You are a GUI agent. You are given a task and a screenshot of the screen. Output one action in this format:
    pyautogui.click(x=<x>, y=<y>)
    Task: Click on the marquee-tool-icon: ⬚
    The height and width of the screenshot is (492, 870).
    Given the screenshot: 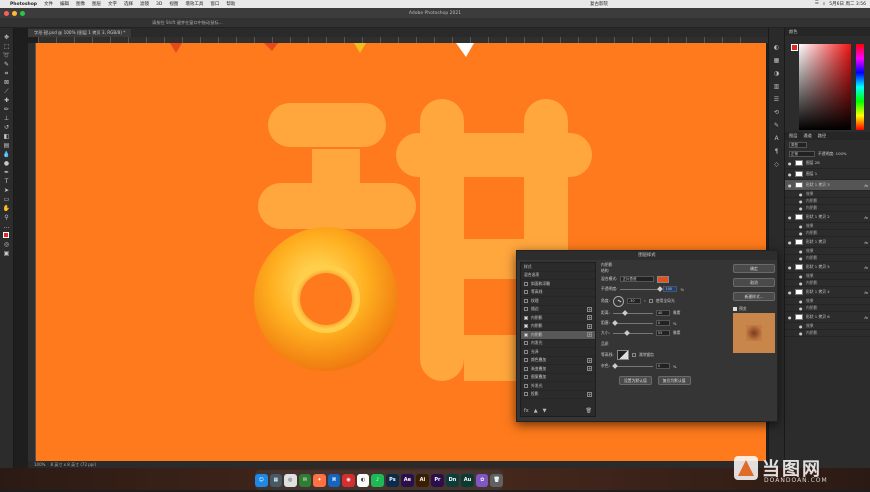 What is the action you would take?
    pyautogui.click(x=7, y=47)
    